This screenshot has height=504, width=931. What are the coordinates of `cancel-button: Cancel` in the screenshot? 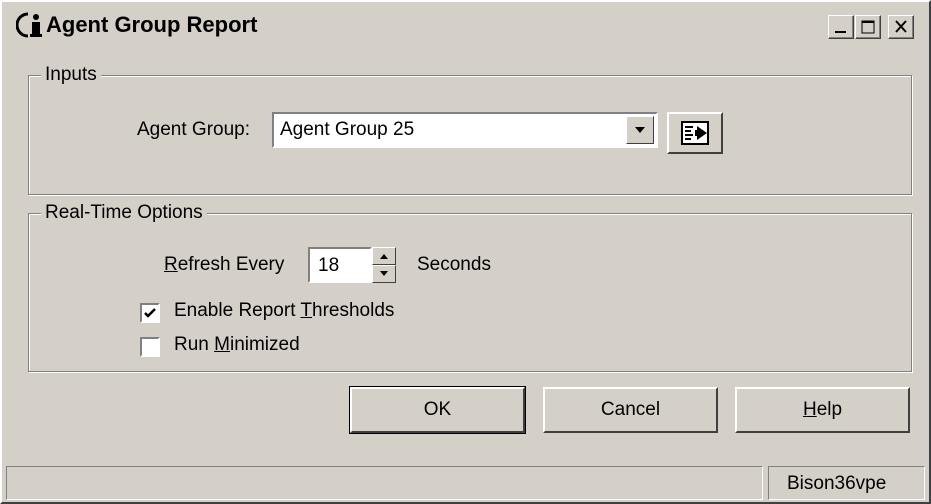 It's located at (630, 410).